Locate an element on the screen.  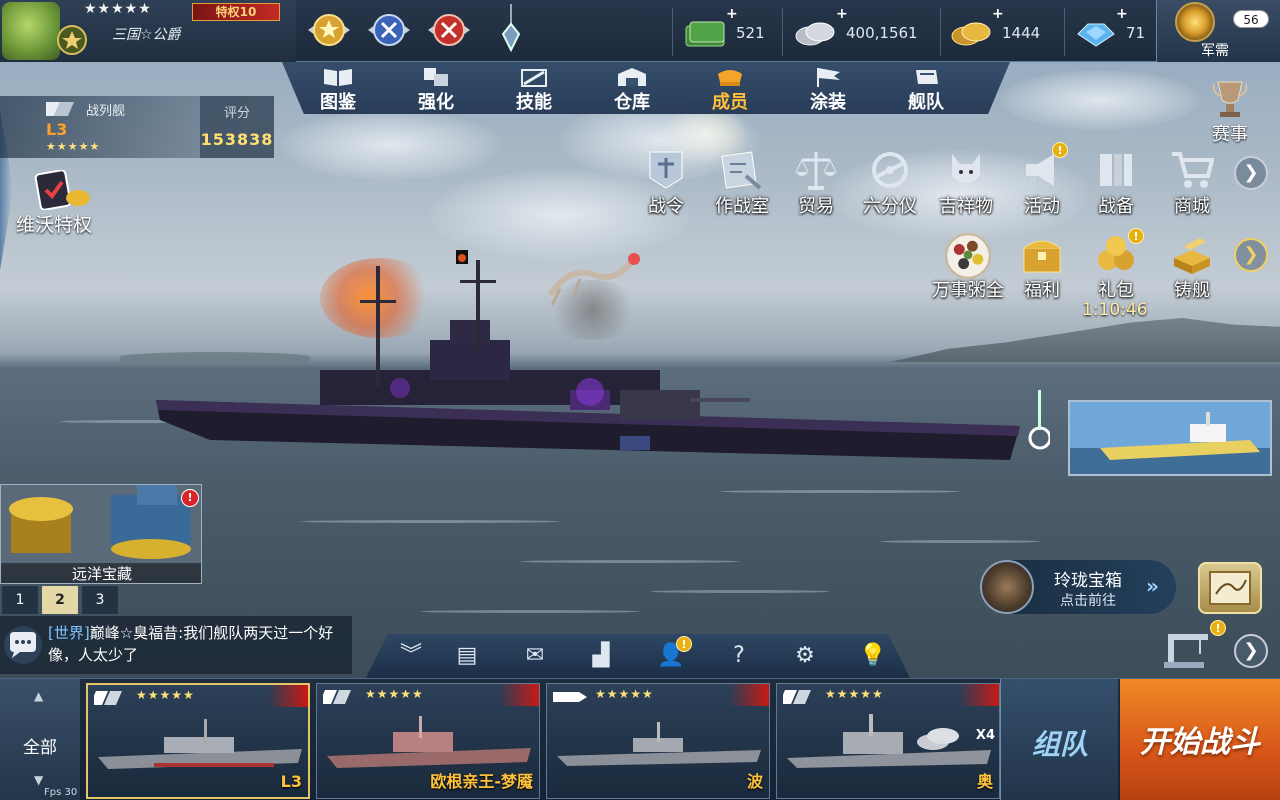
filter-all-button: ▲ 全部 ▼ Fps 30 is located at coordinates (40, 739).